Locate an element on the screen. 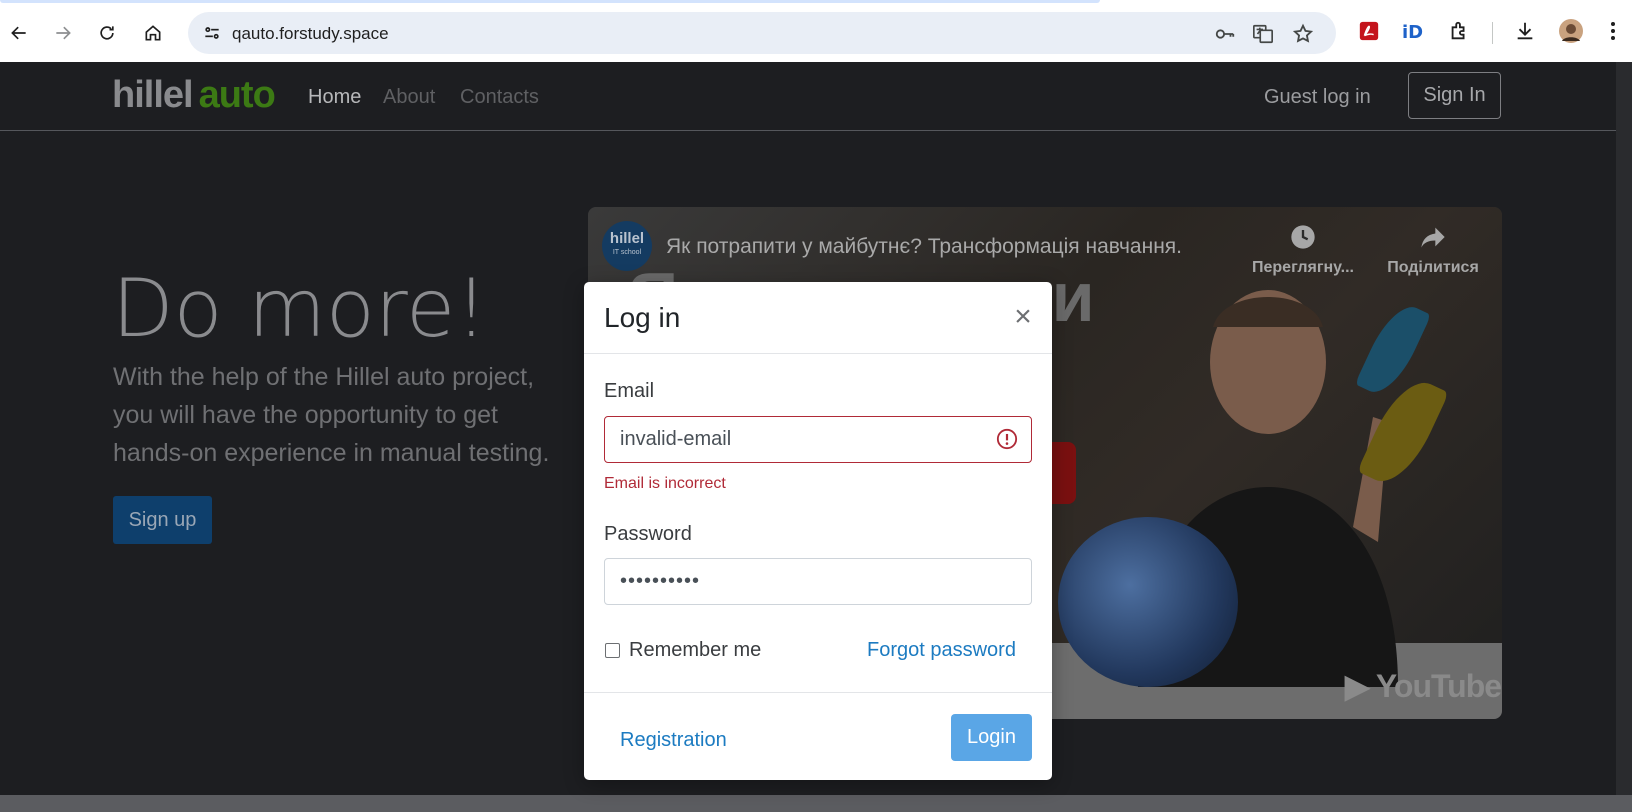  reload-button is located at coordinates (107, 33).